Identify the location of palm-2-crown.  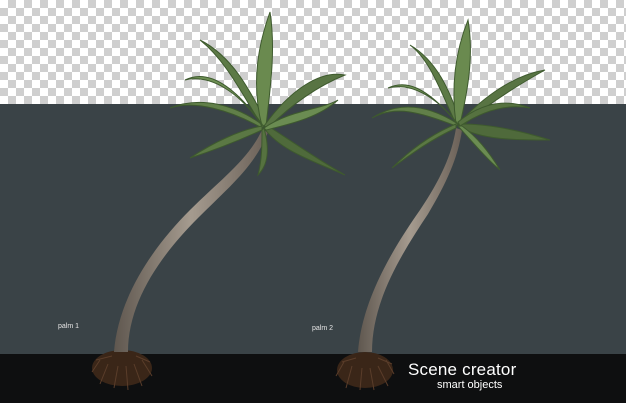
(461, 94).